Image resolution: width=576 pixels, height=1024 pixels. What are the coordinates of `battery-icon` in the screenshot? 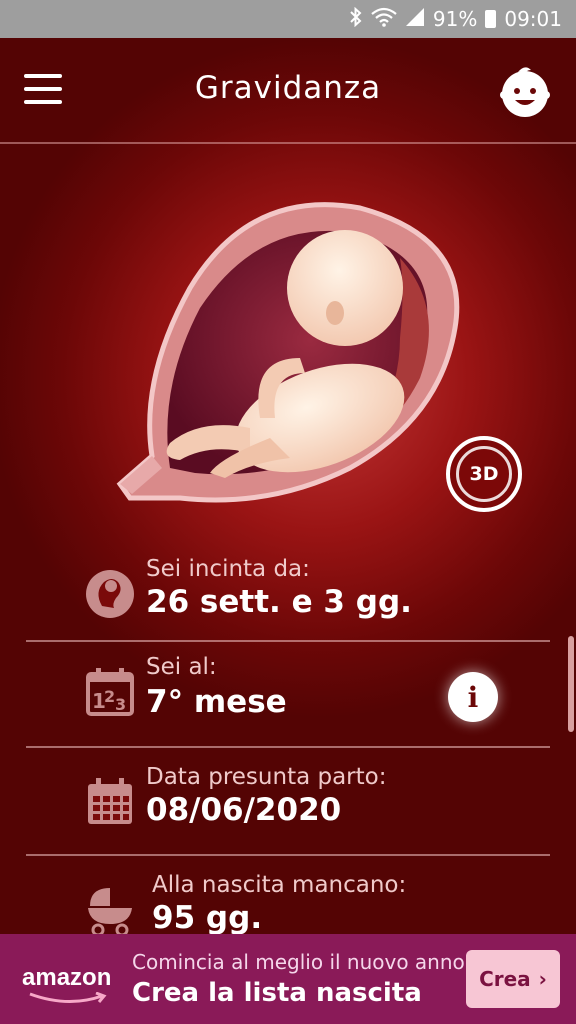 It's located at (491, 19).